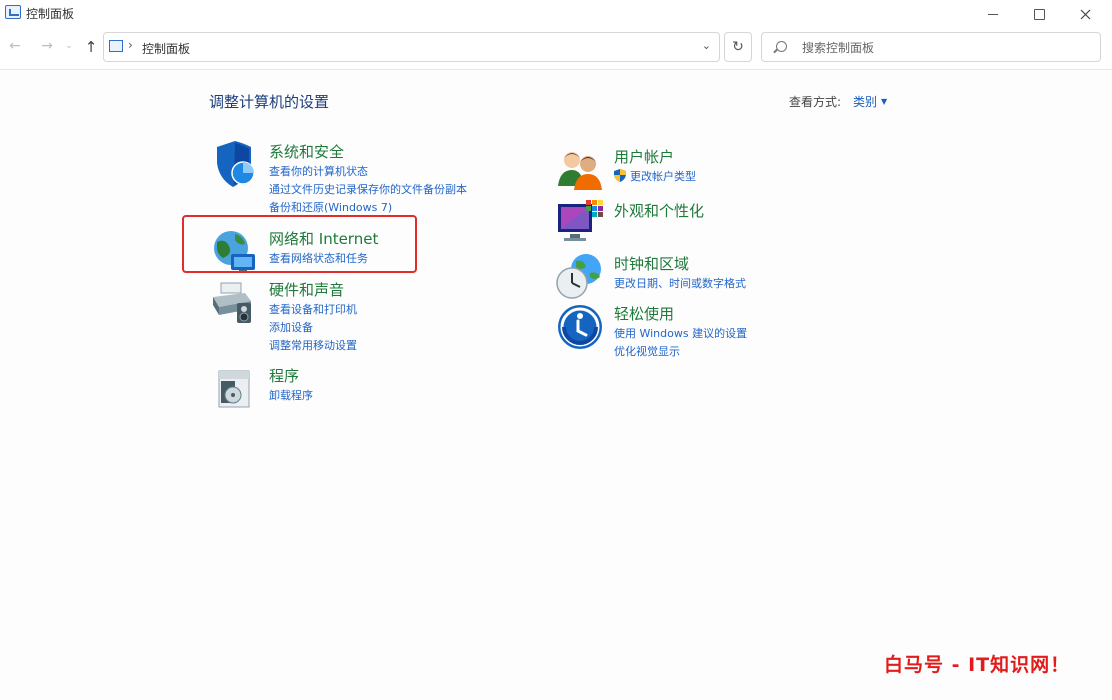  I want to click on page-title: 调整计算机的设置, so click(269, 102).